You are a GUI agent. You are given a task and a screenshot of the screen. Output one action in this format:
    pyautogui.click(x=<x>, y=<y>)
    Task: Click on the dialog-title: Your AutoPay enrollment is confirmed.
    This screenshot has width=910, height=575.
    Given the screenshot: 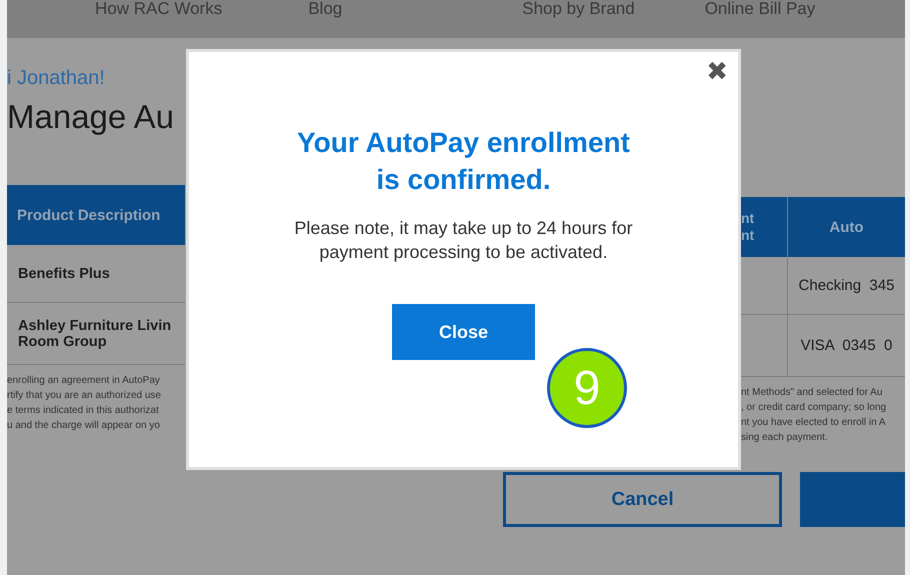 What is the action you would take?
    pyautogui.click(x=463, y=161)
    